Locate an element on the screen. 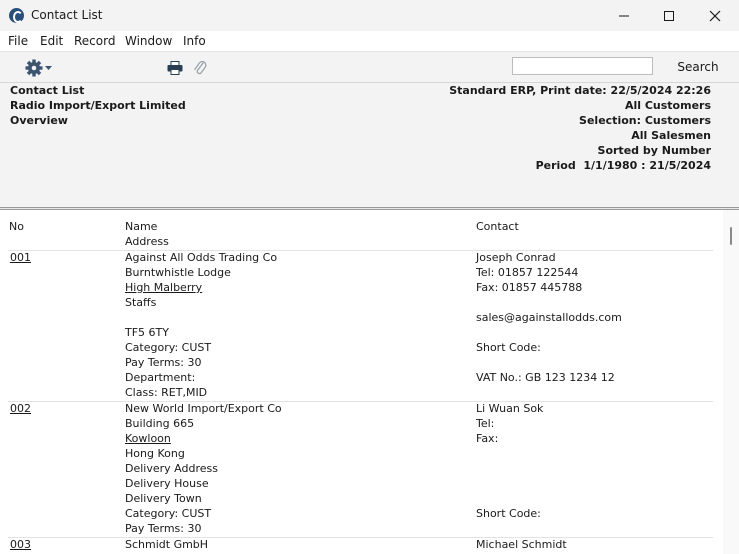  delivery-address: Delivery Town is located at coordinates (163, 498).